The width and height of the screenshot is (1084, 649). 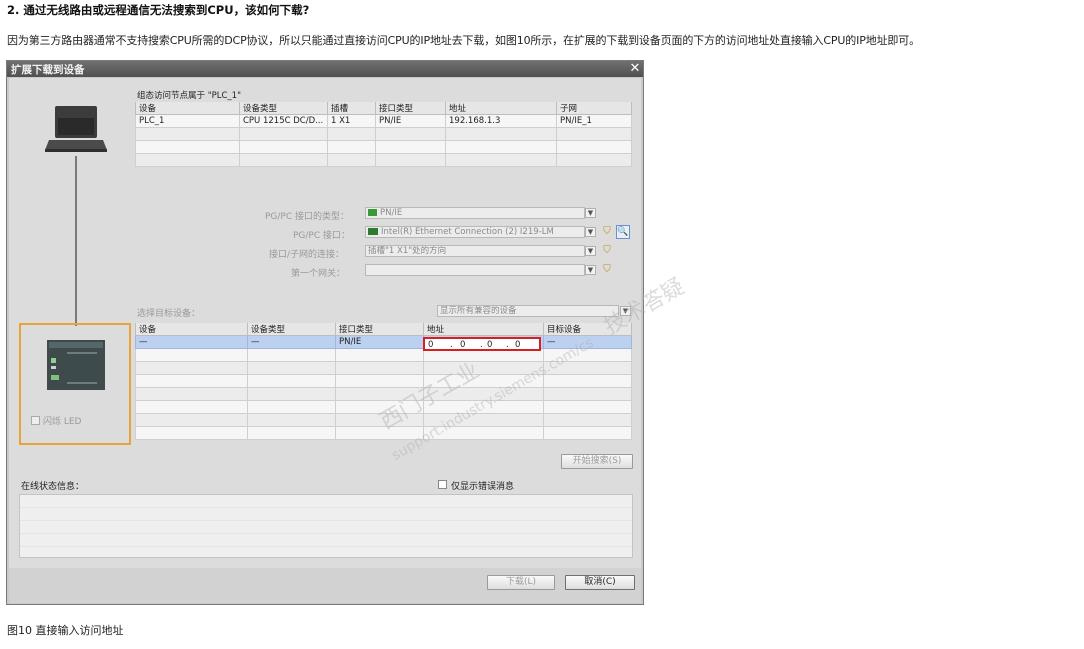 What do you see at coordinates (379, 342) in the screenshot?
I see `target-cell: PN/IE` at bounding box center [379, 342].